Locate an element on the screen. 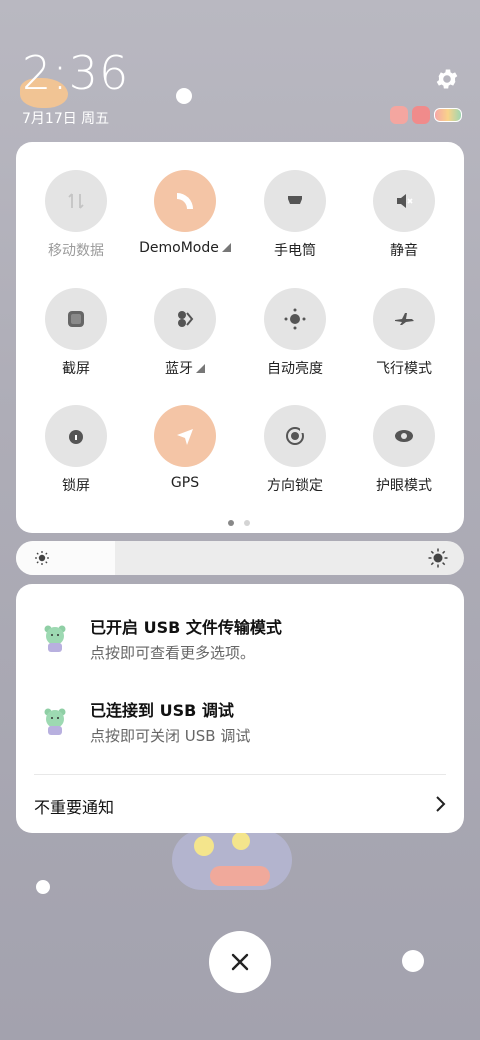 This screenshot has height=1040, width=480. tile-label: 手电筒 is located at coordinates (295, 251).